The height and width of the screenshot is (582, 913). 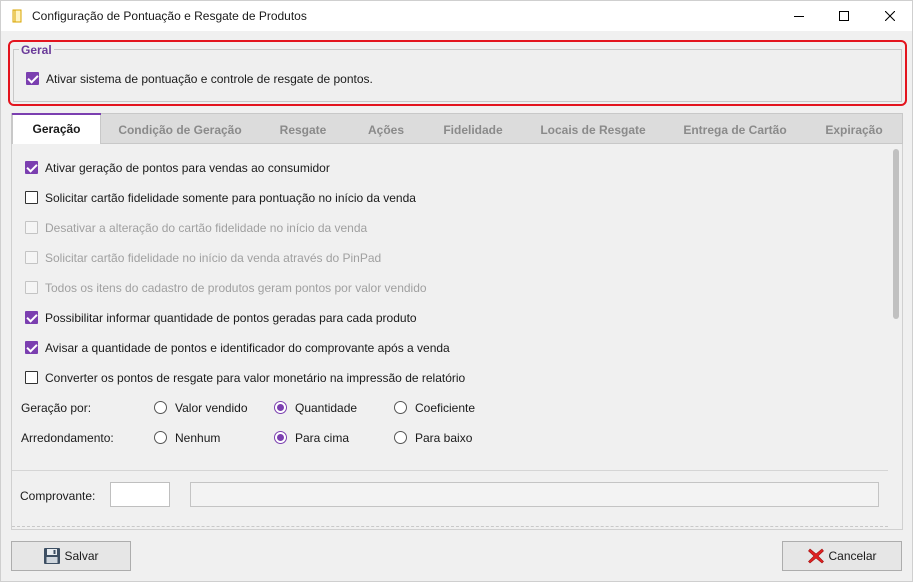 I want to click on dashed-divider, so click(x=450, y=526).